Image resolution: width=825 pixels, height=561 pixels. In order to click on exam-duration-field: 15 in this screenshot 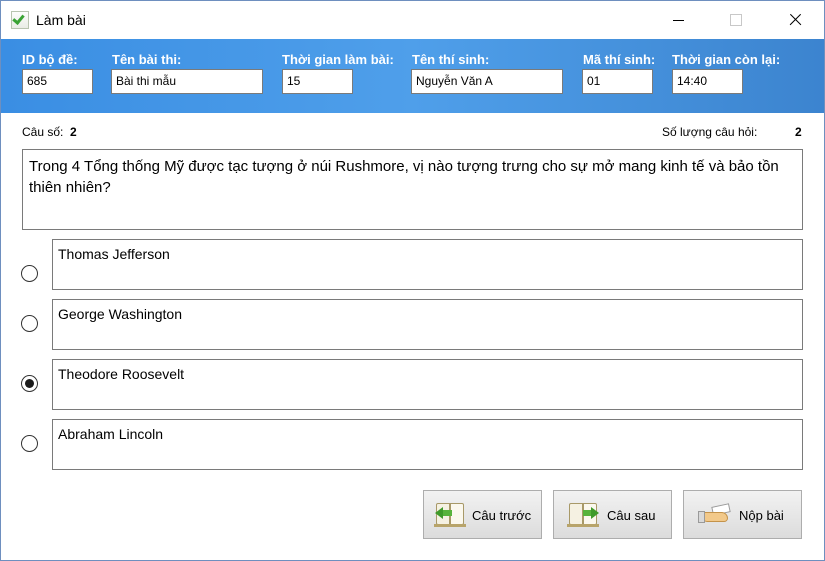, I will do `click(317, 81)`.